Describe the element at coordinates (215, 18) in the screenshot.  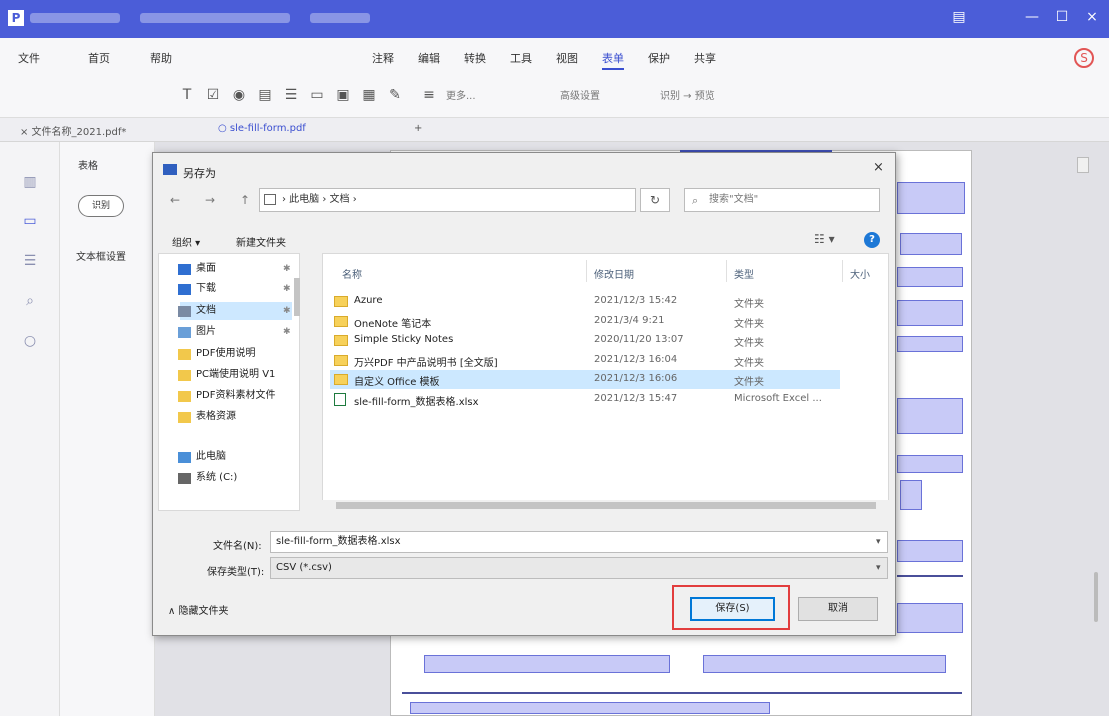
I see `quick-access-toolbar` at that location.